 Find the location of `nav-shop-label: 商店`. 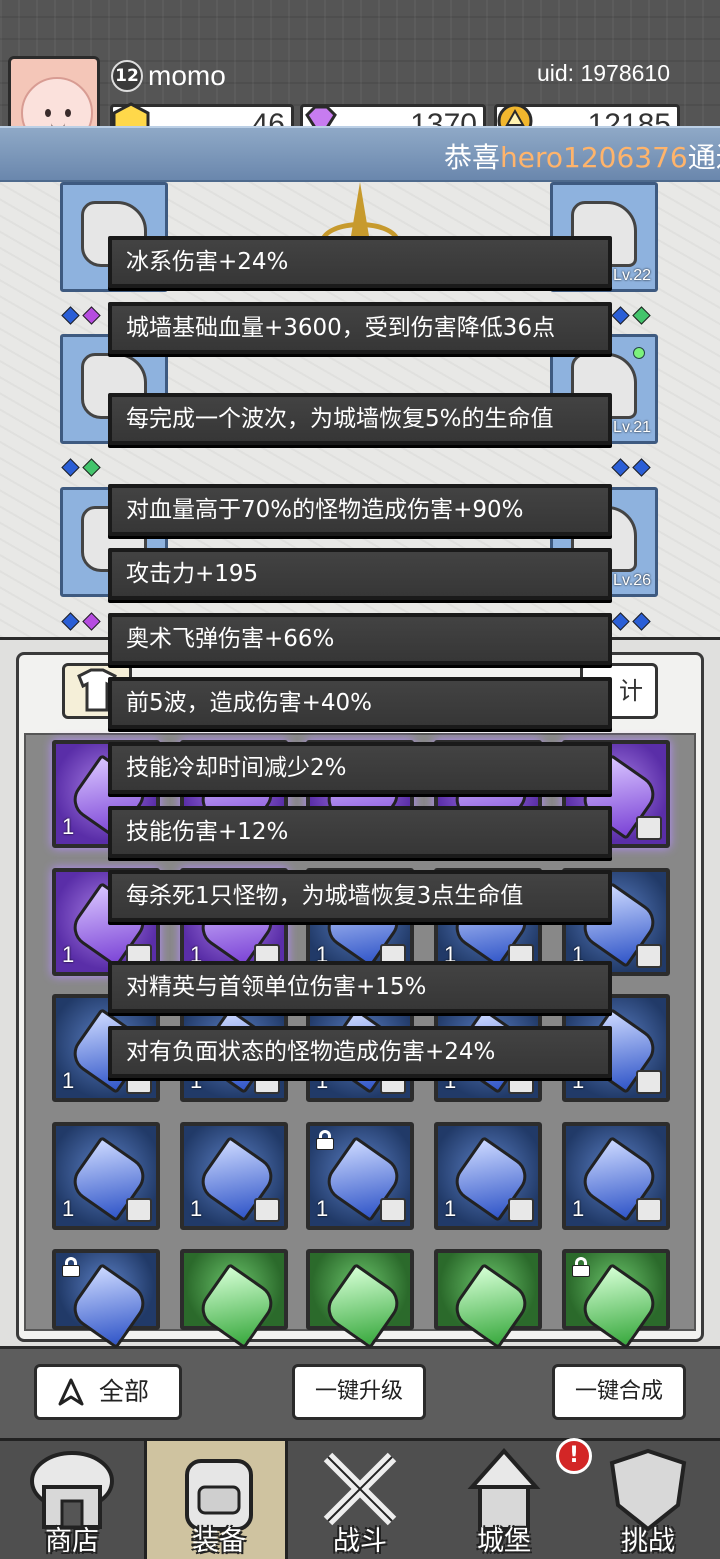

nav-shop-label: 商店 is located at coordinates (72, 1541).